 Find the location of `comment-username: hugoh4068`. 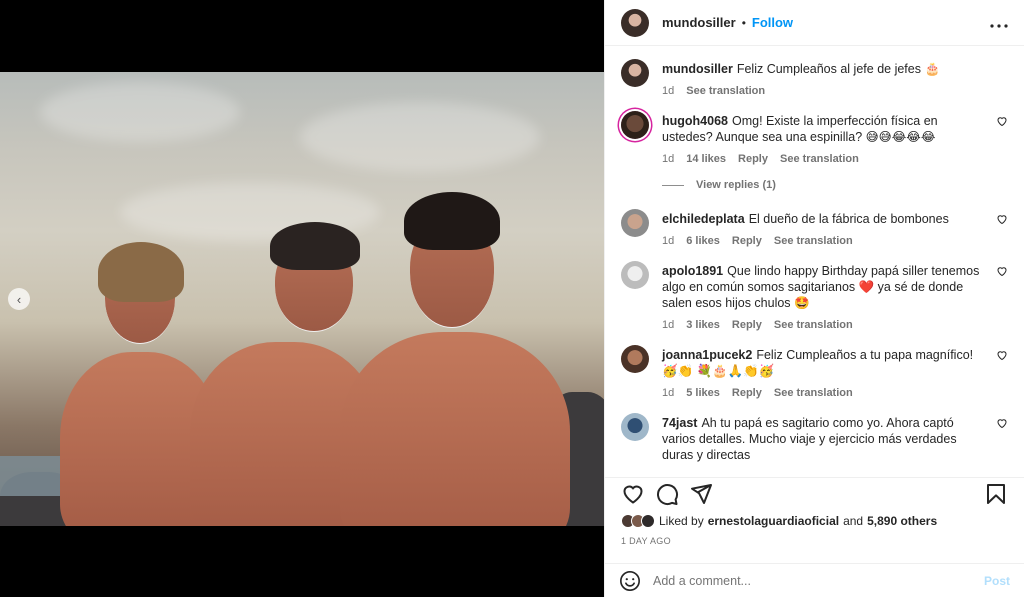

comment-username: hugoh4068 is located at coordinates (695, 121).